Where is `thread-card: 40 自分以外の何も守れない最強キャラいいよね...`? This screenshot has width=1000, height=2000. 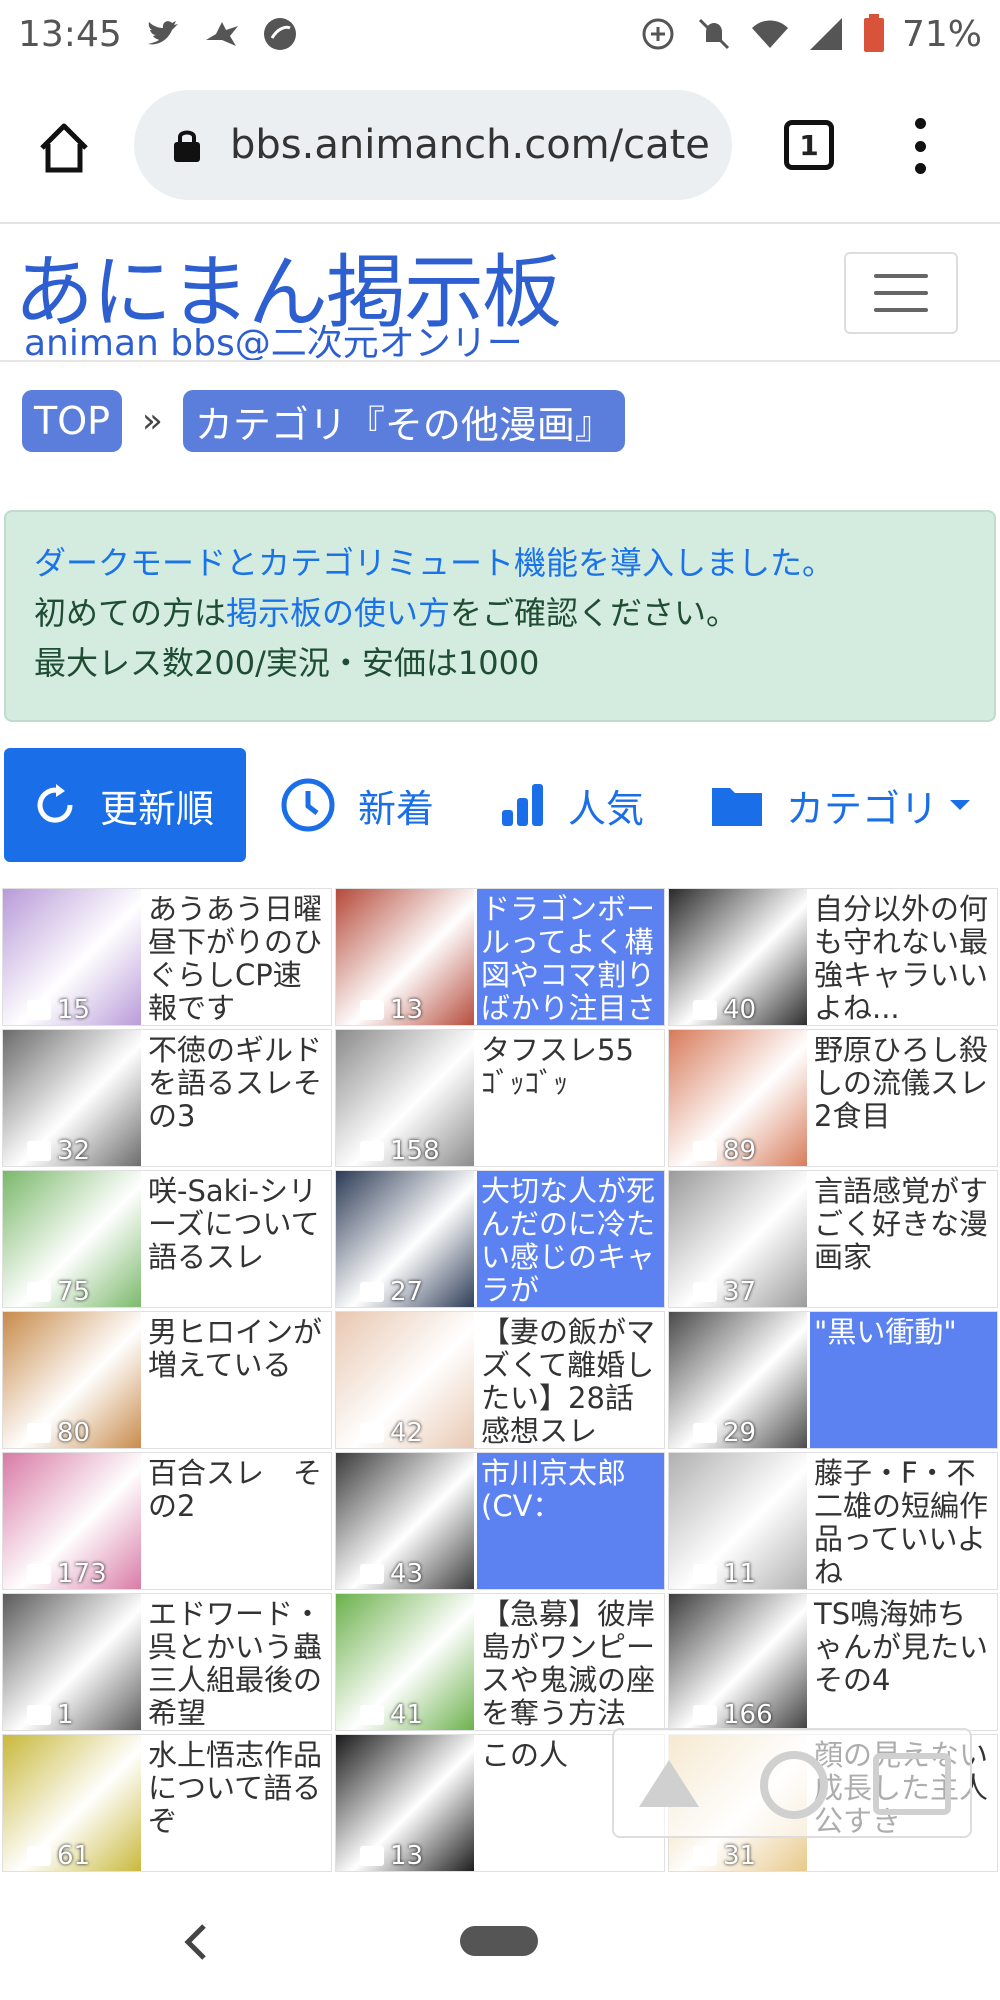
thread-card: 40 自分以外の何も守れない最強キャラいいよね... is located at coordinates (833, 957).